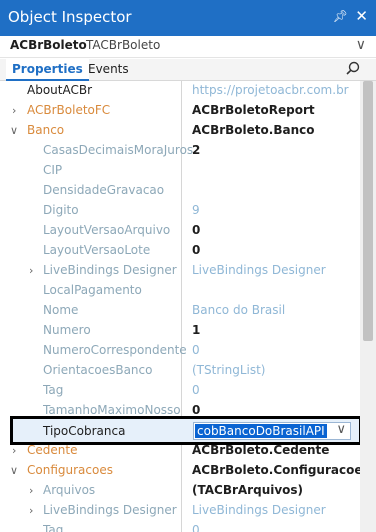 The image size is (376, 532). I want to click on pin-icon: 📌︎, so click(340, 16).